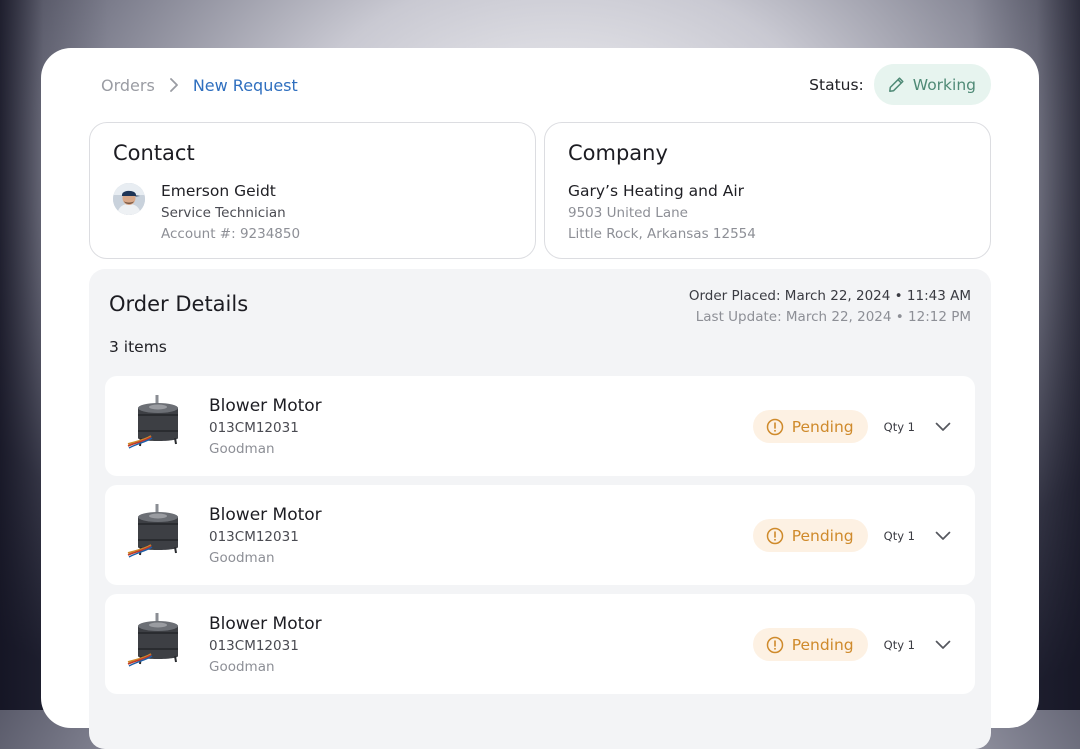 This screenshot has height=749, width=1080. I want to click on pencil-icon, so click(896, 84).